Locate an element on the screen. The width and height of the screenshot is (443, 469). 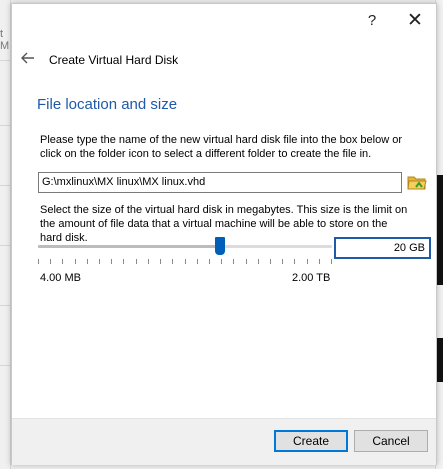
page-heading: File location and size is located at coordinates (107, 104).